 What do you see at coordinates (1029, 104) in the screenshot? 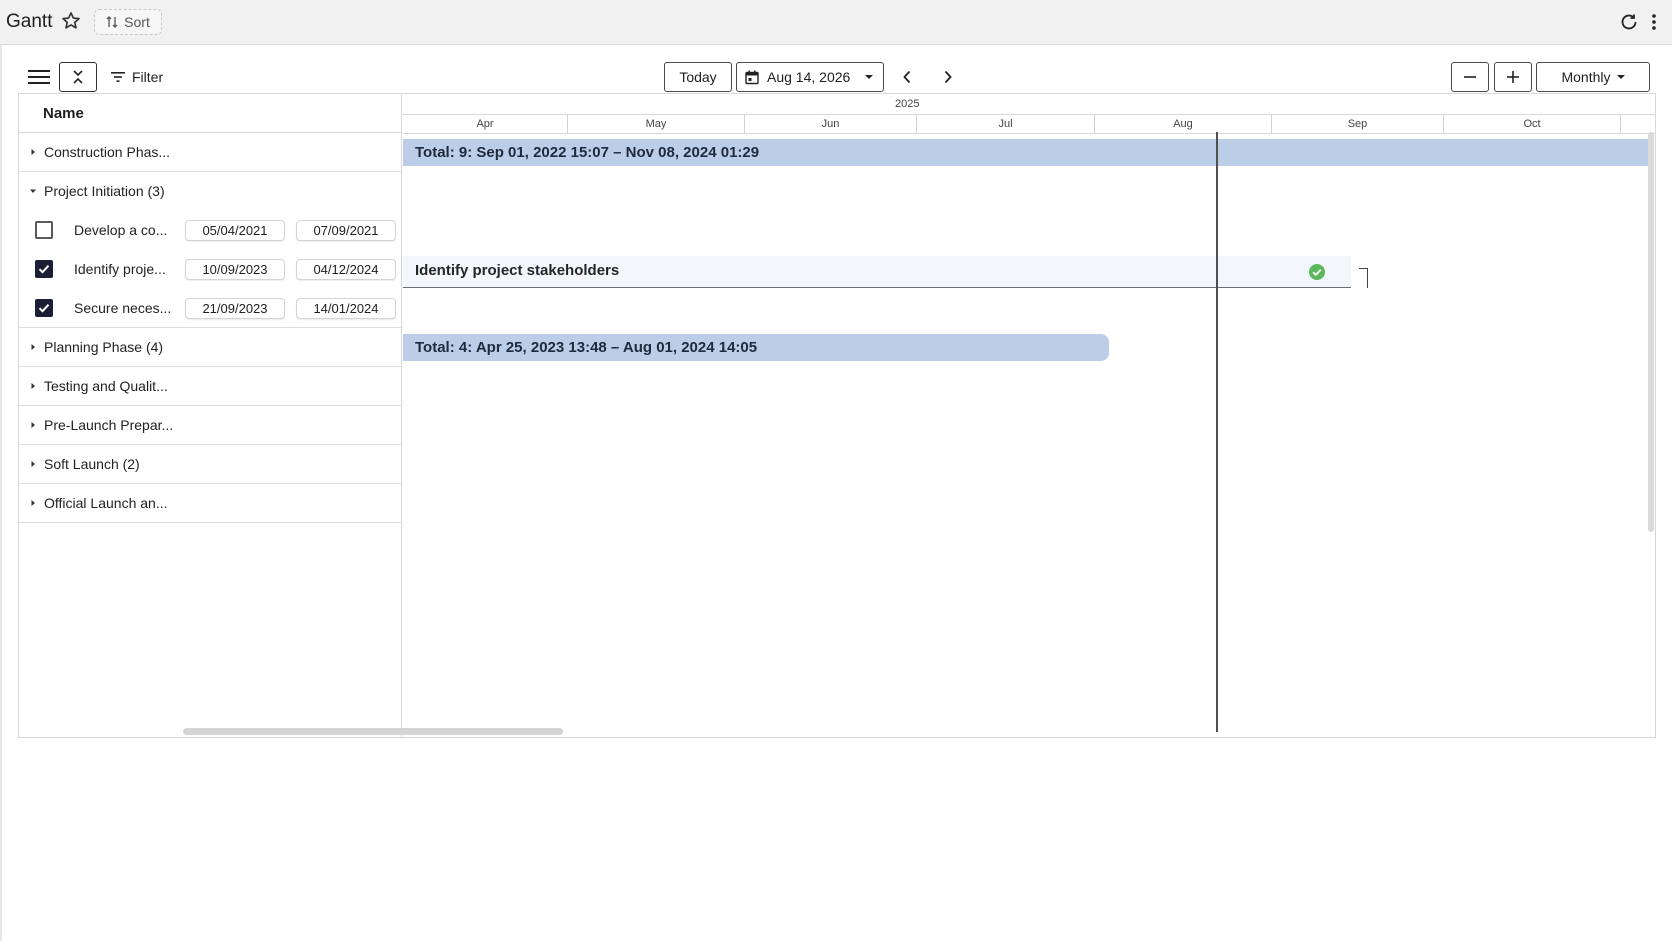
I see `year-header: 2025` at bounding box center [1029, 104].